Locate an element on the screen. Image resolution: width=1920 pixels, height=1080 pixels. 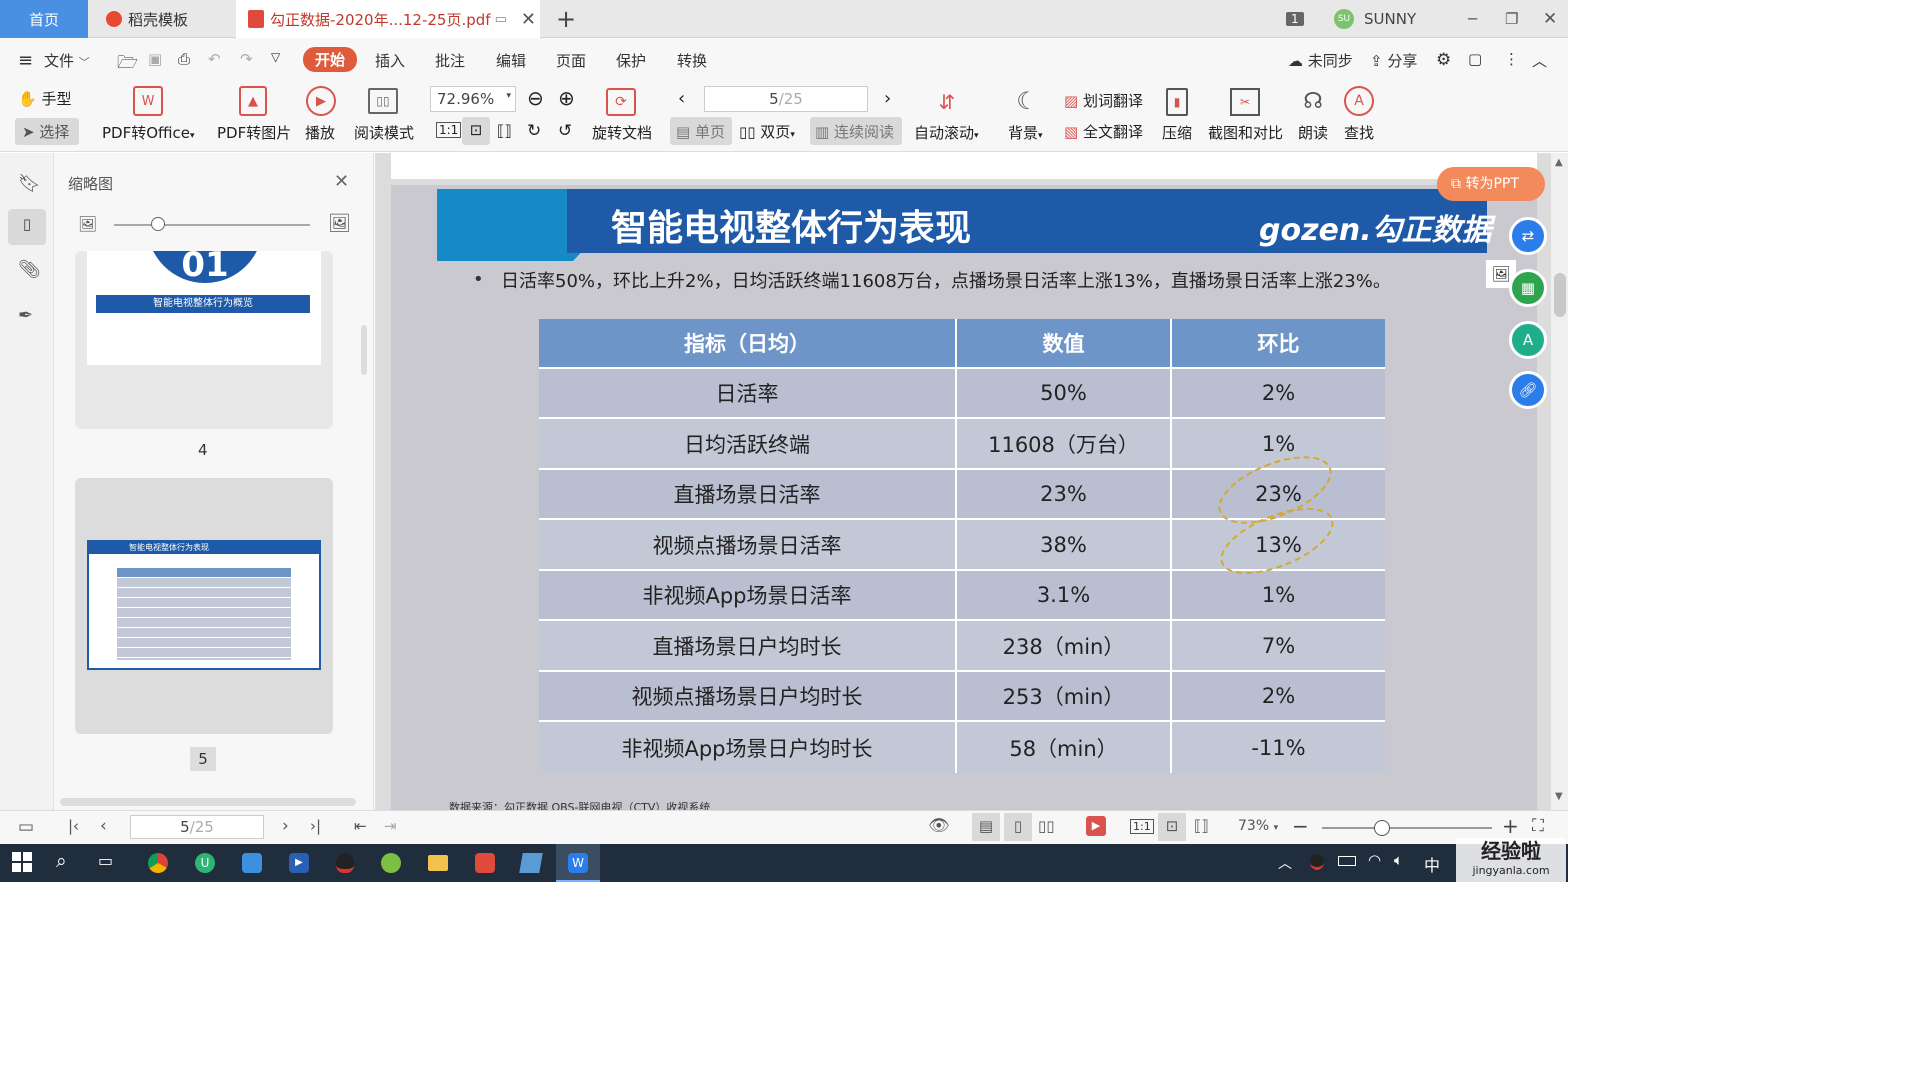
next-page-icon: › is located at coordinates (887, 98).